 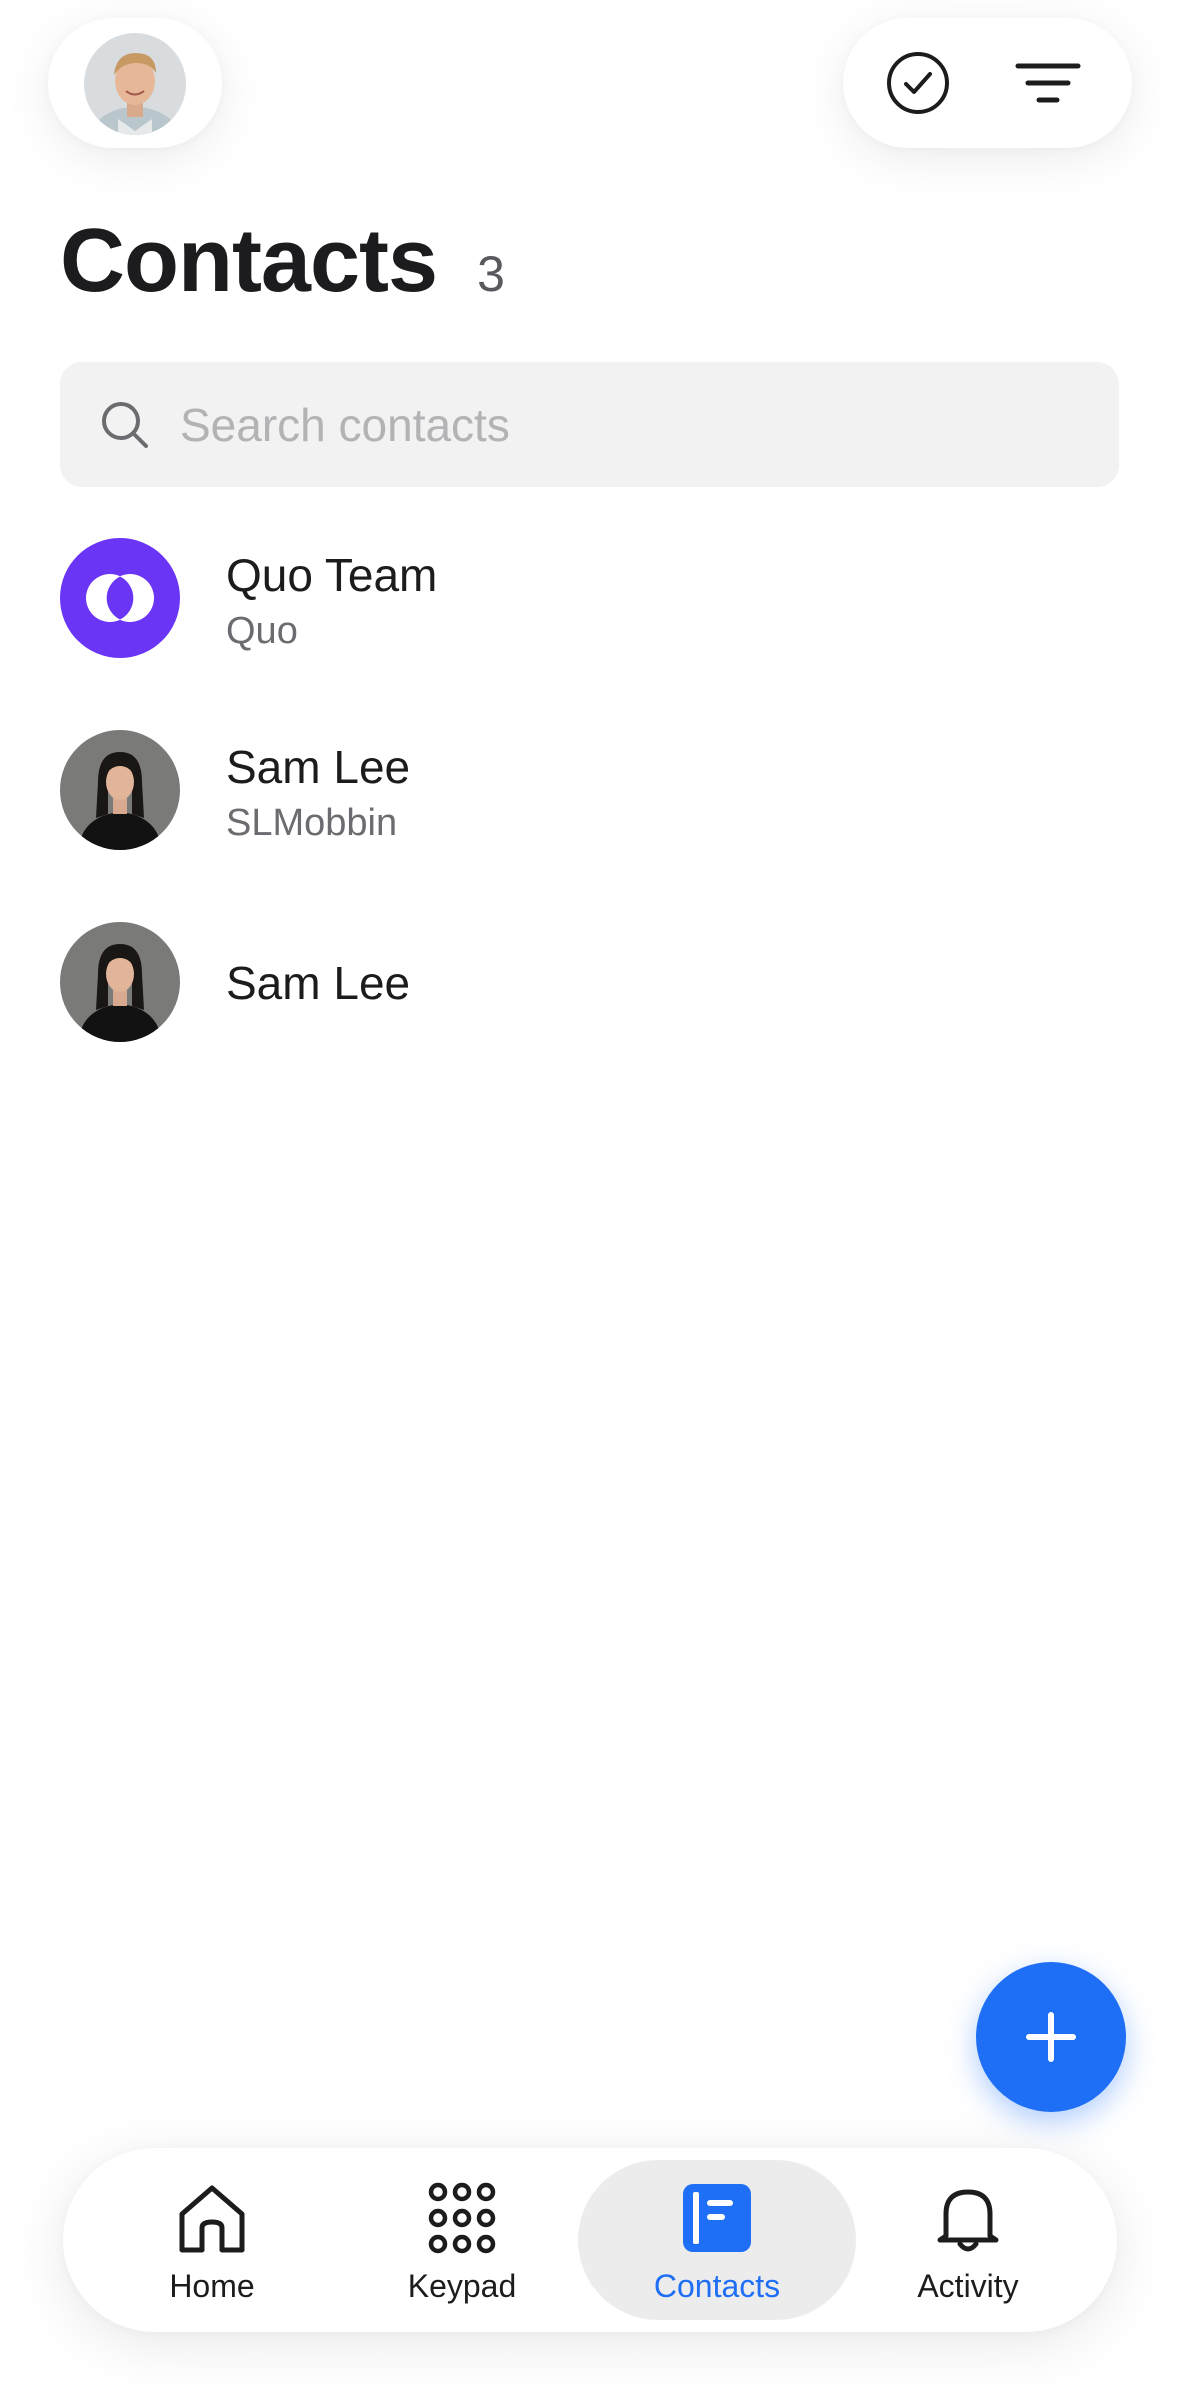 What do you see at coordinates (589, 797) in the screenshot?
I see `list-item: Sam Lee SLMobbin` at bounding box center [589, 797].